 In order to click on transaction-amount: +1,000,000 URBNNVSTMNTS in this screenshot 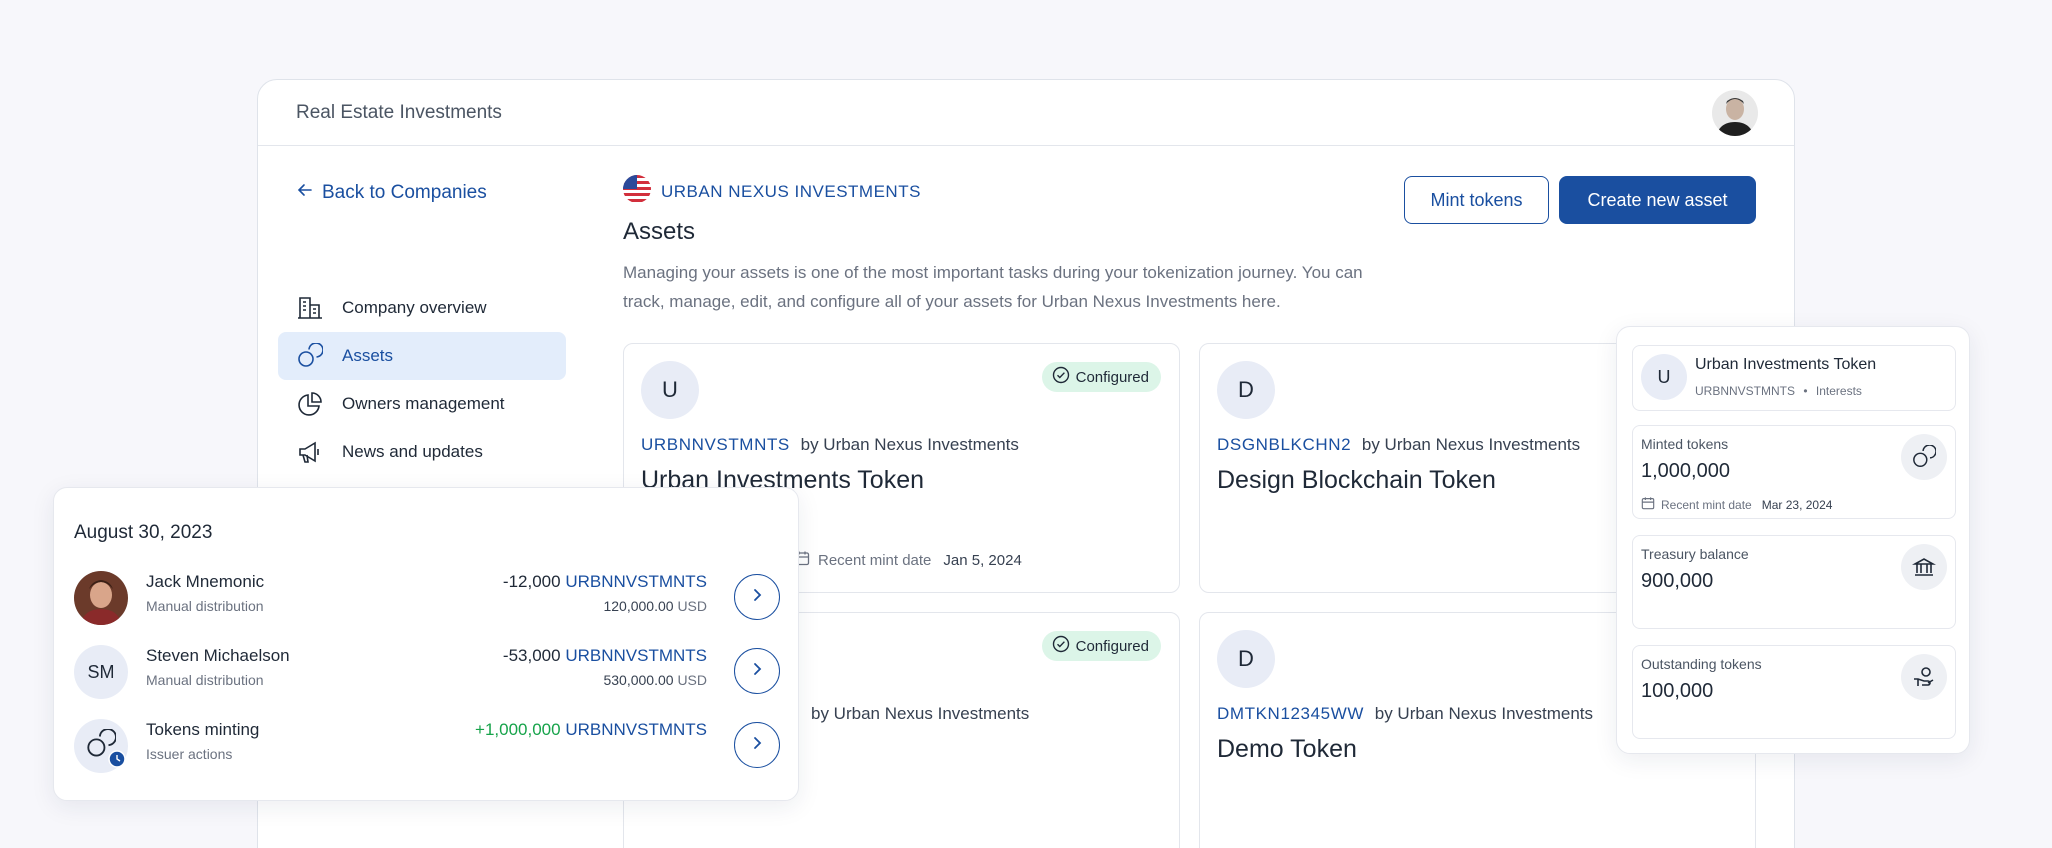, I will do `click(591, 730)`.